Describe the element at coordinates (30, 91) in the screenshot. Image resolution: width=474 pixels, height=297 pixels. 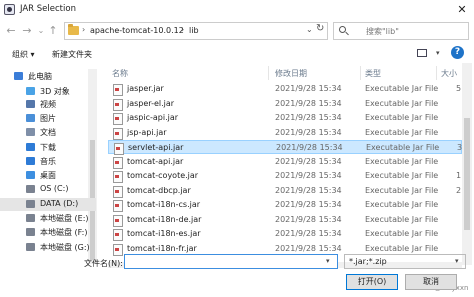
I see `cube-icon` at that location.